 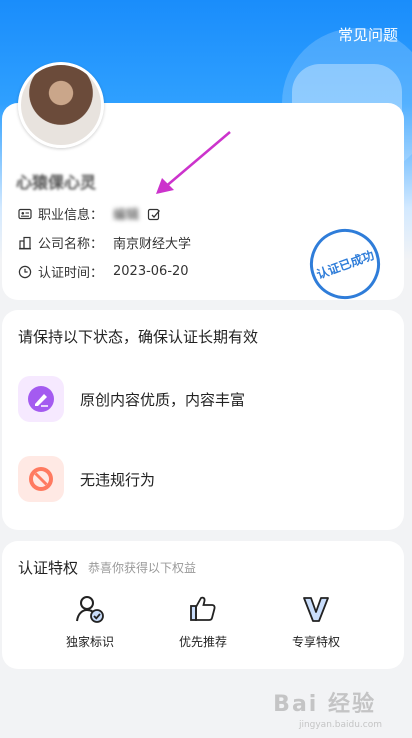 What do you see at coordinates (71, 244) in the screenshot?
I see `company-label: 公司名称：` at bounding box center [71, 244].